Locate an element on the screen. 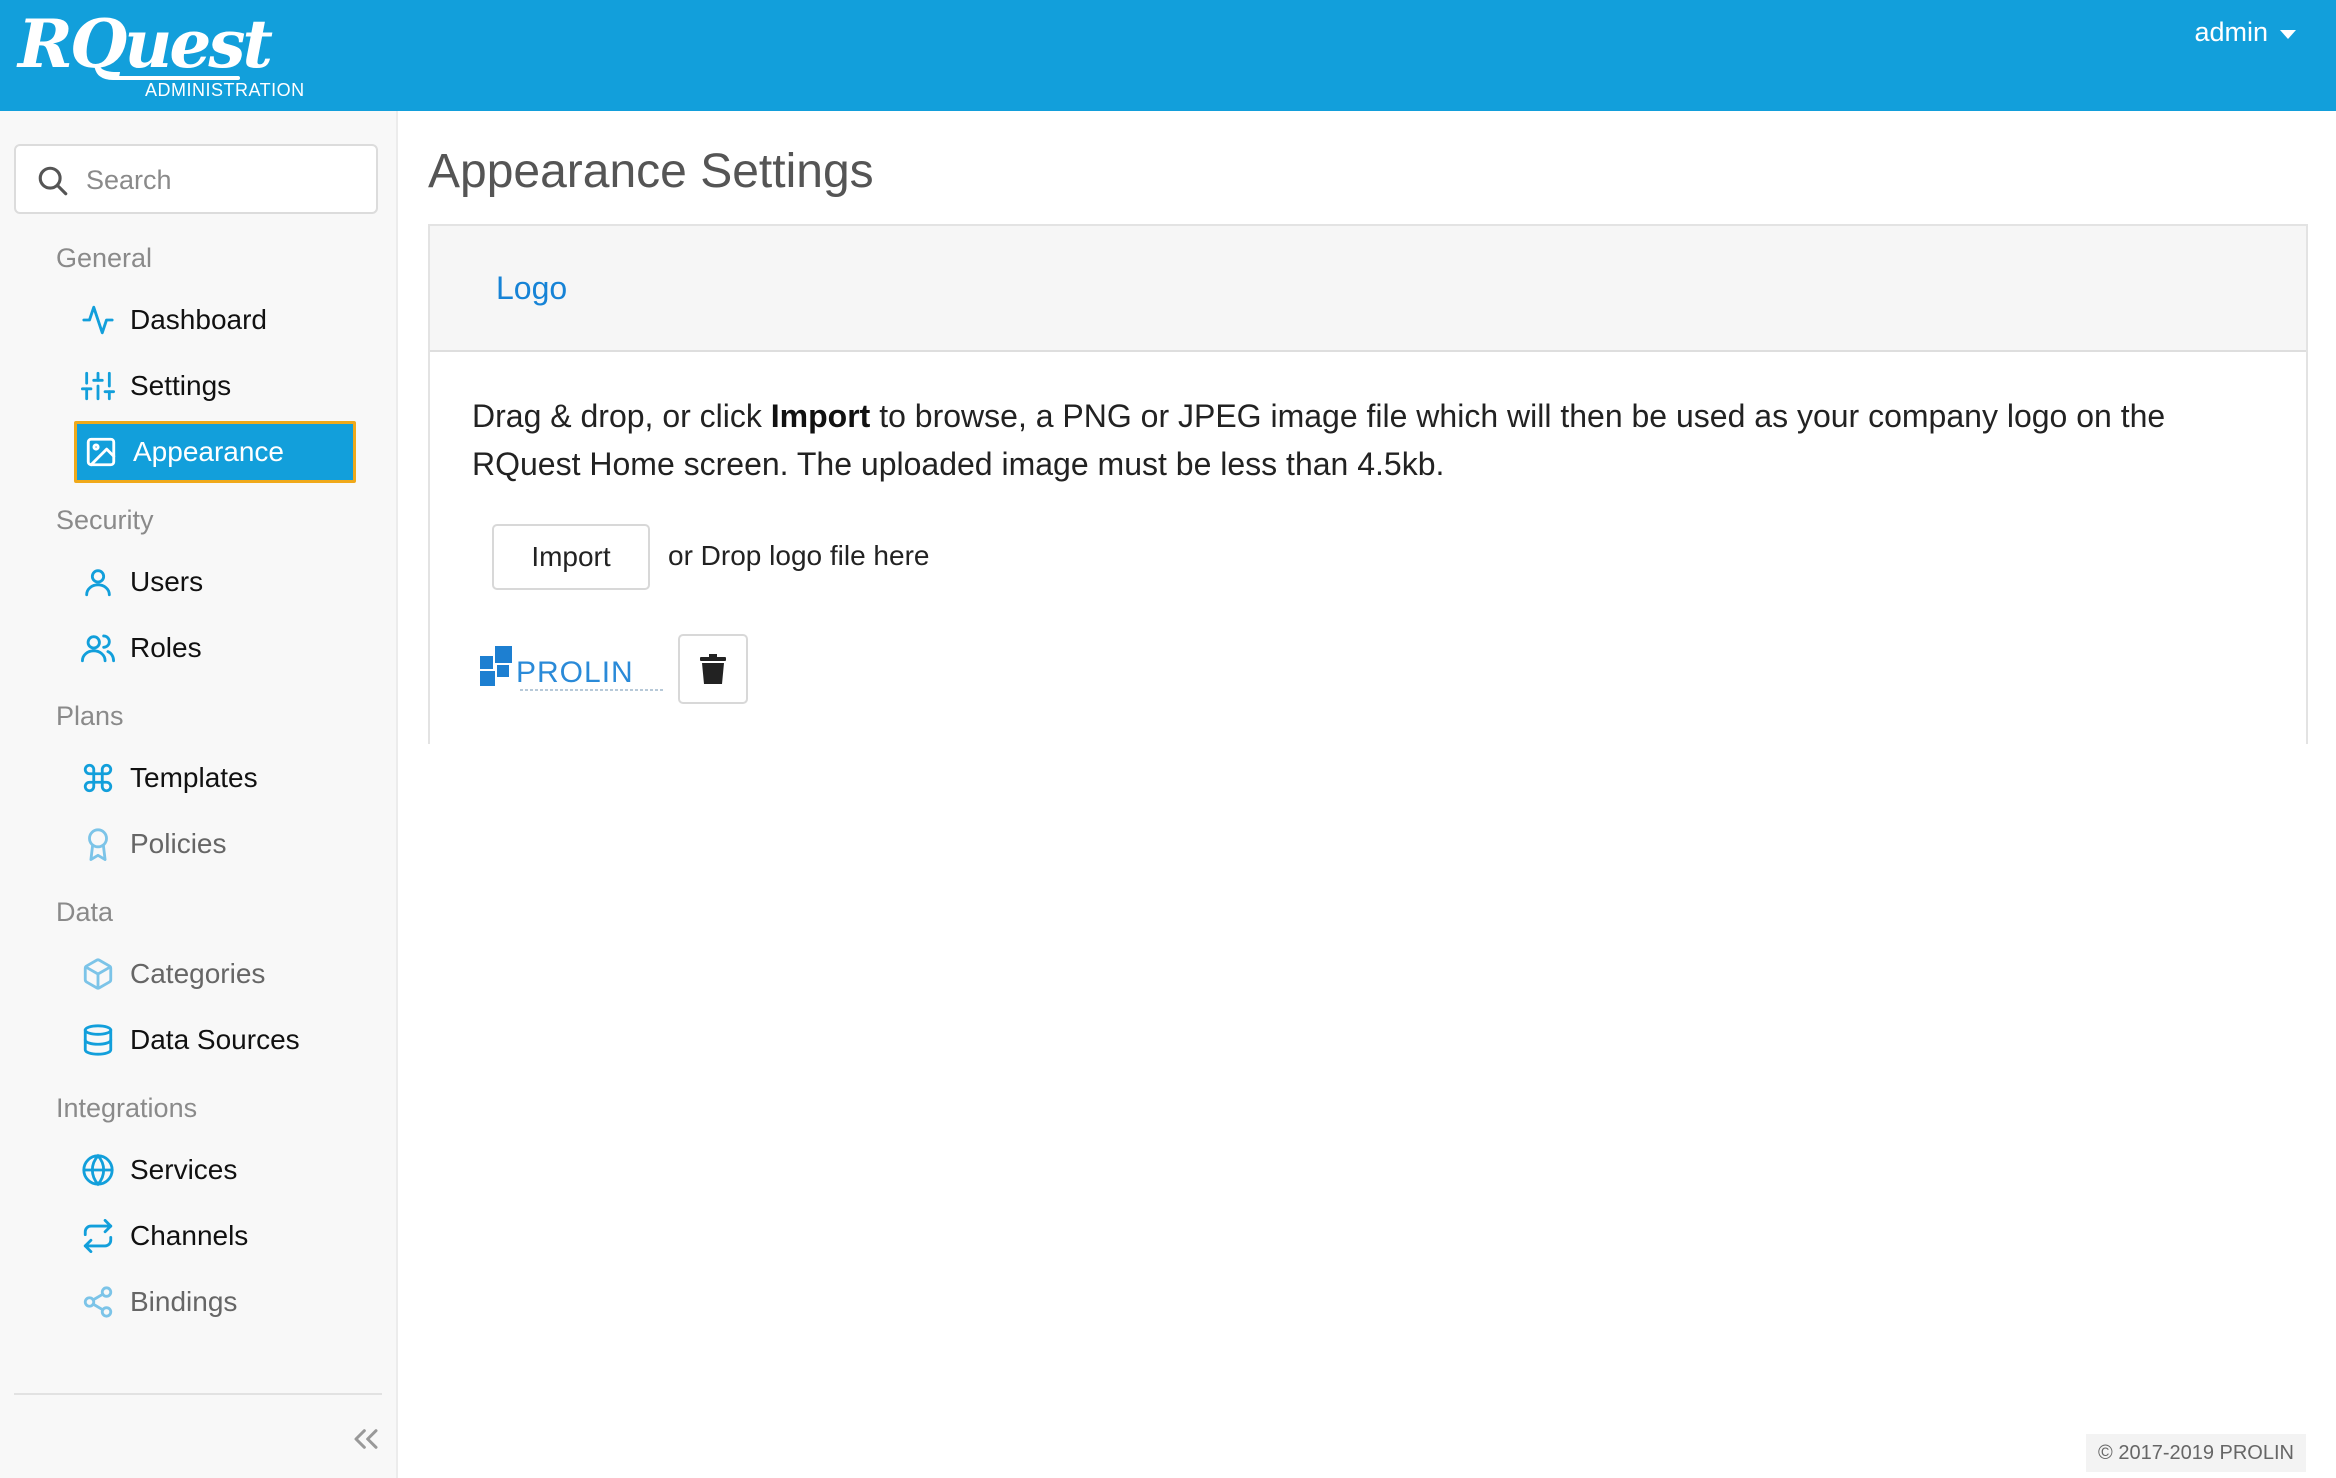 This screenshot has width=2336, height=1478. sidebar-item-label: Roles is located at coordinates (166, 647).